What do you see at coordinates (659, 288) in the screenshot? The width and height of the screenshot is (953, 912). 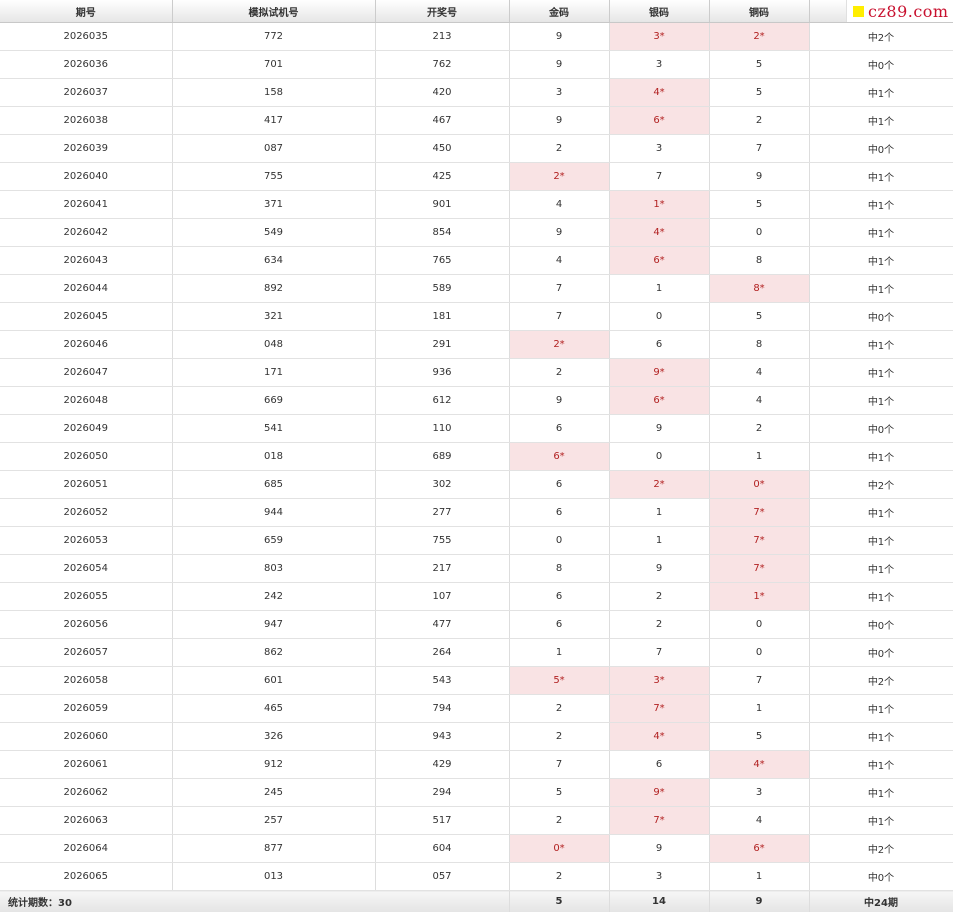 I see `cell-silver: 1` at bounding box center [659, 288].